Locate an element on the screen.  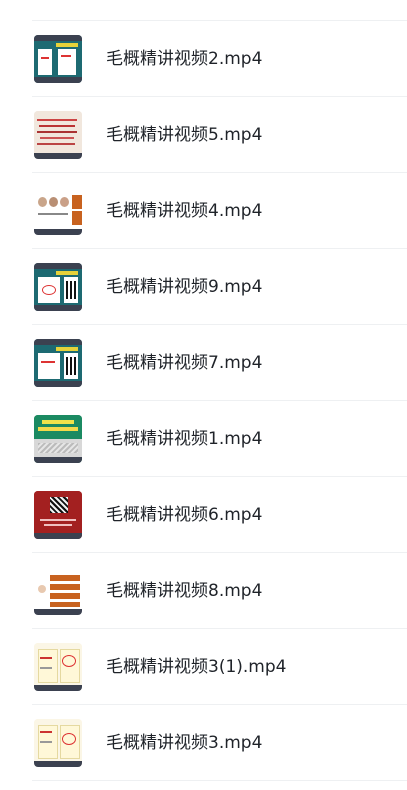
file-row: 毛概精讲视频1.mp4 is located at coordinates (203, 439).